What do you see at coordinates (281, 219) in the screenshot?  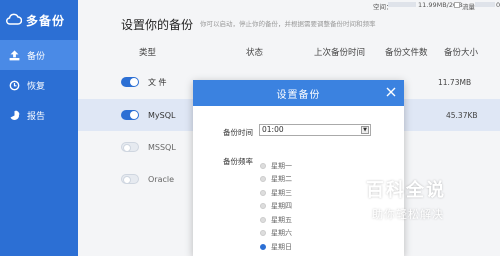 I see `radio-label: 星期五` at bounding box center [281, 219].